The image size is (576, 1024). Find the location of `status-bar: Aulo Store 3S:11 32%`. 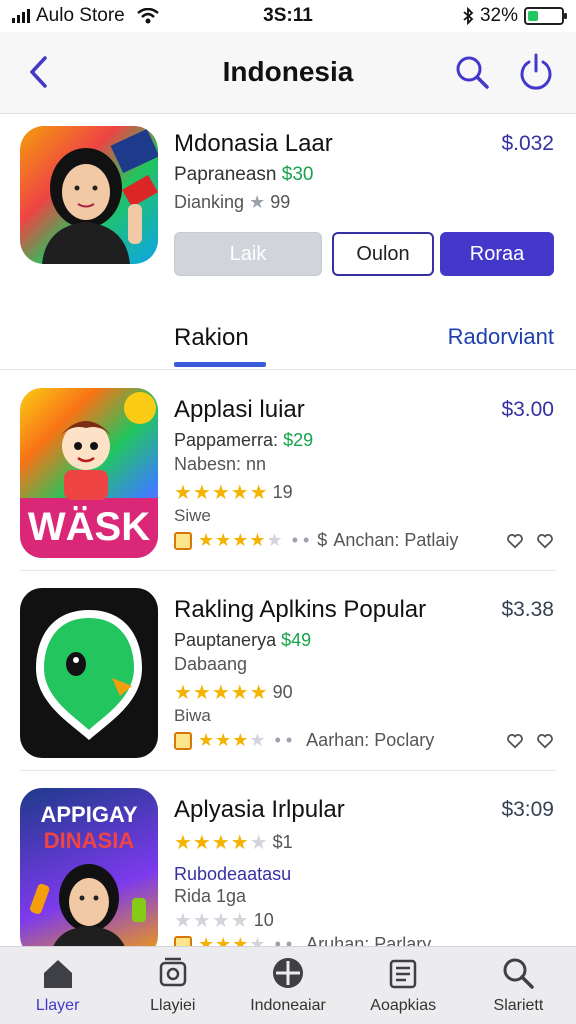

status-bar: Aulo Store 3S:11 32% is located at coordinates (288, 16).